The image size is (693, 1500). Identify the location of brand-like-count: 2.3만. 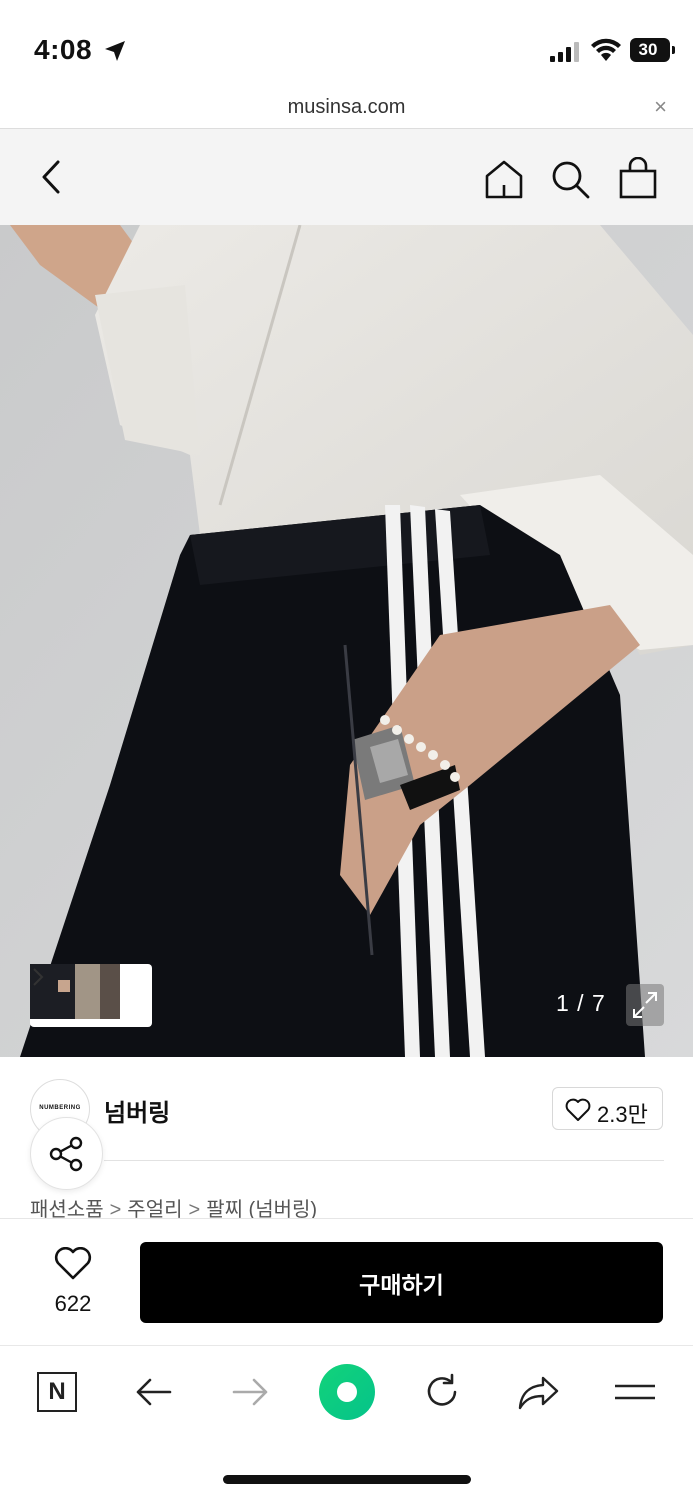
(622, 1114).